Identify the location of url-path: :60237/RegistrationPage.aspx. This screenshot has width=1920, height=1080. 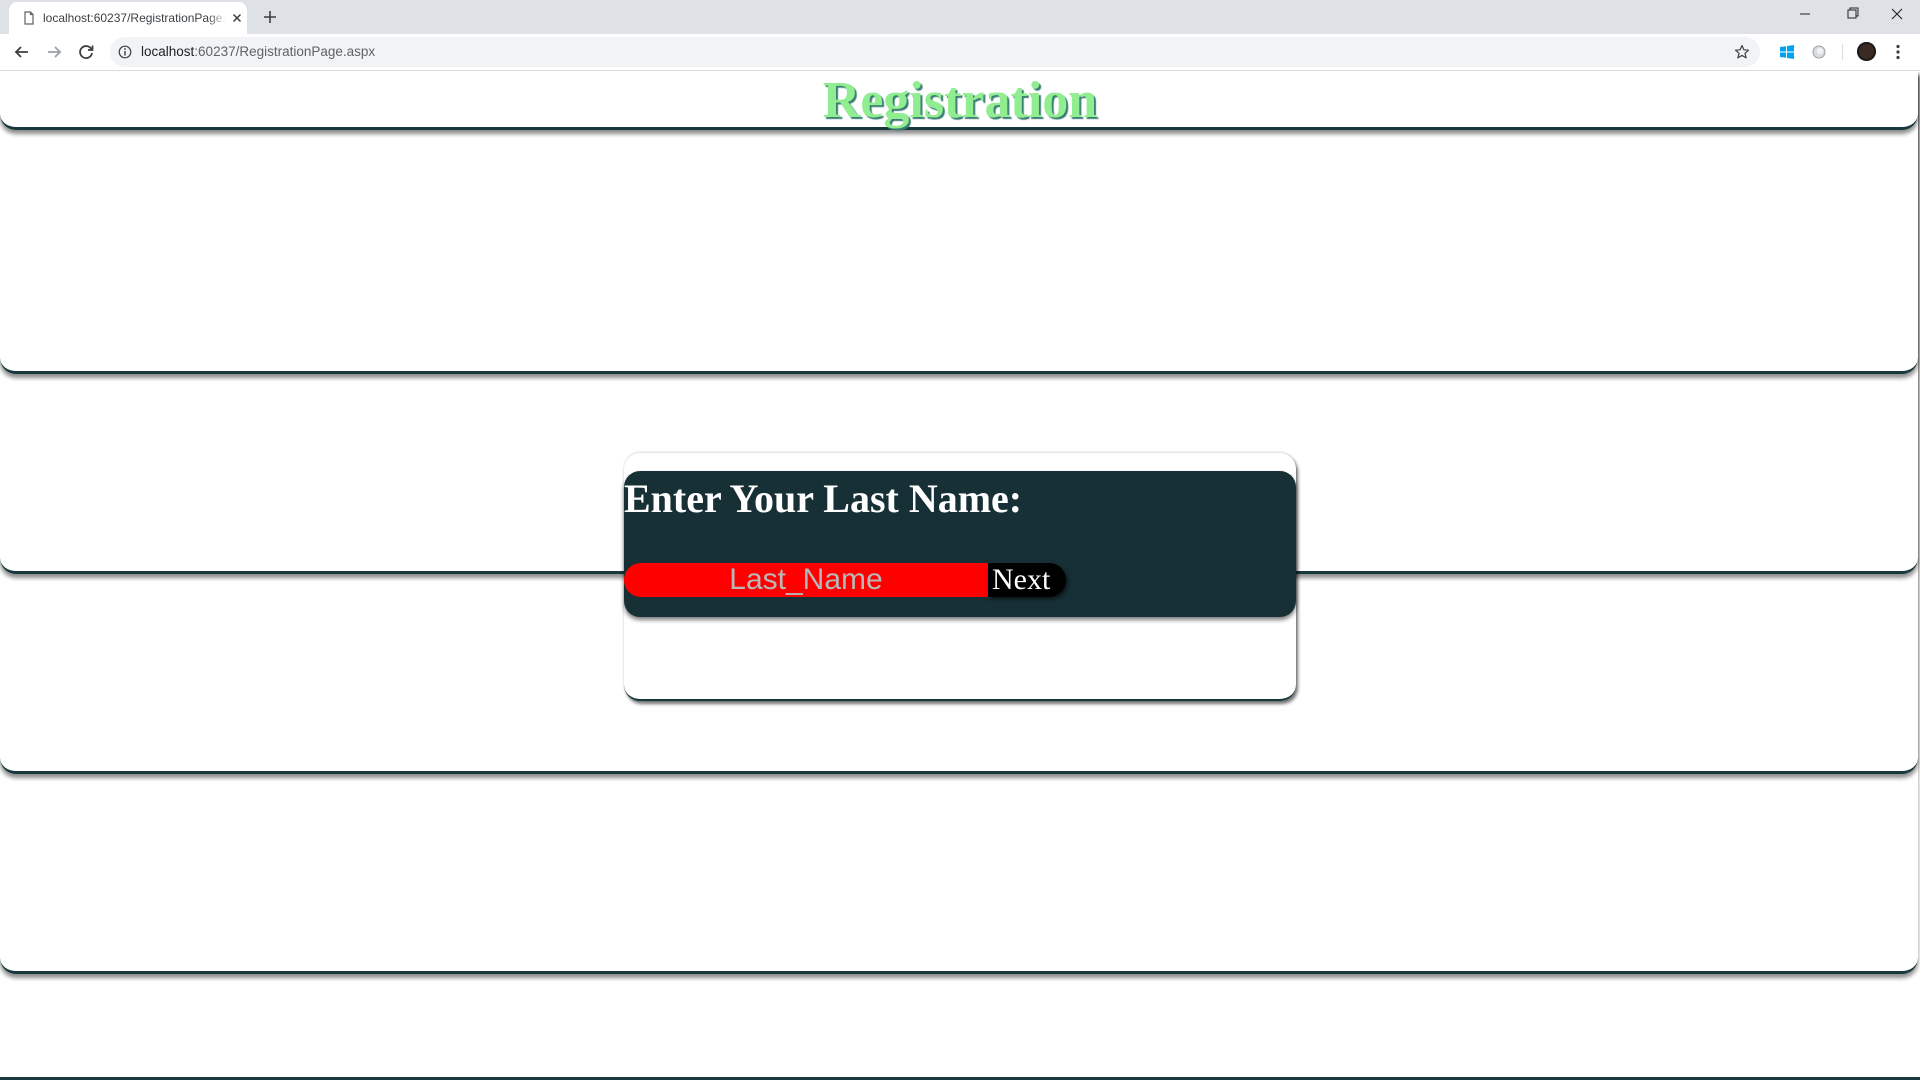
(285, 51).